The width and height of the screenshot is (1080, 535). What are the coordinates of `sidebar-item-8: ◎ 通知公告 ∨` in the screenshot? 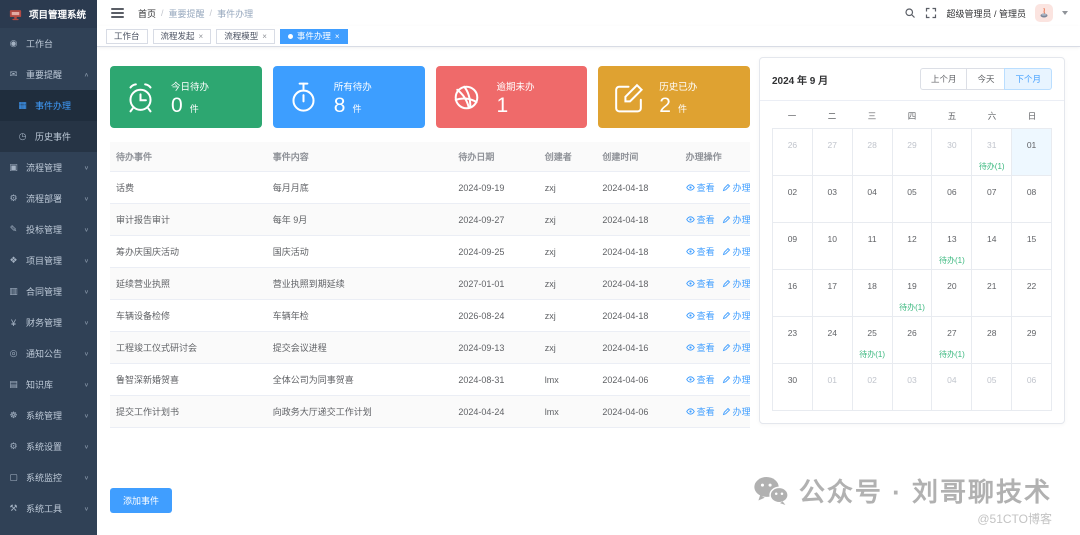 It's located at (48, 353).